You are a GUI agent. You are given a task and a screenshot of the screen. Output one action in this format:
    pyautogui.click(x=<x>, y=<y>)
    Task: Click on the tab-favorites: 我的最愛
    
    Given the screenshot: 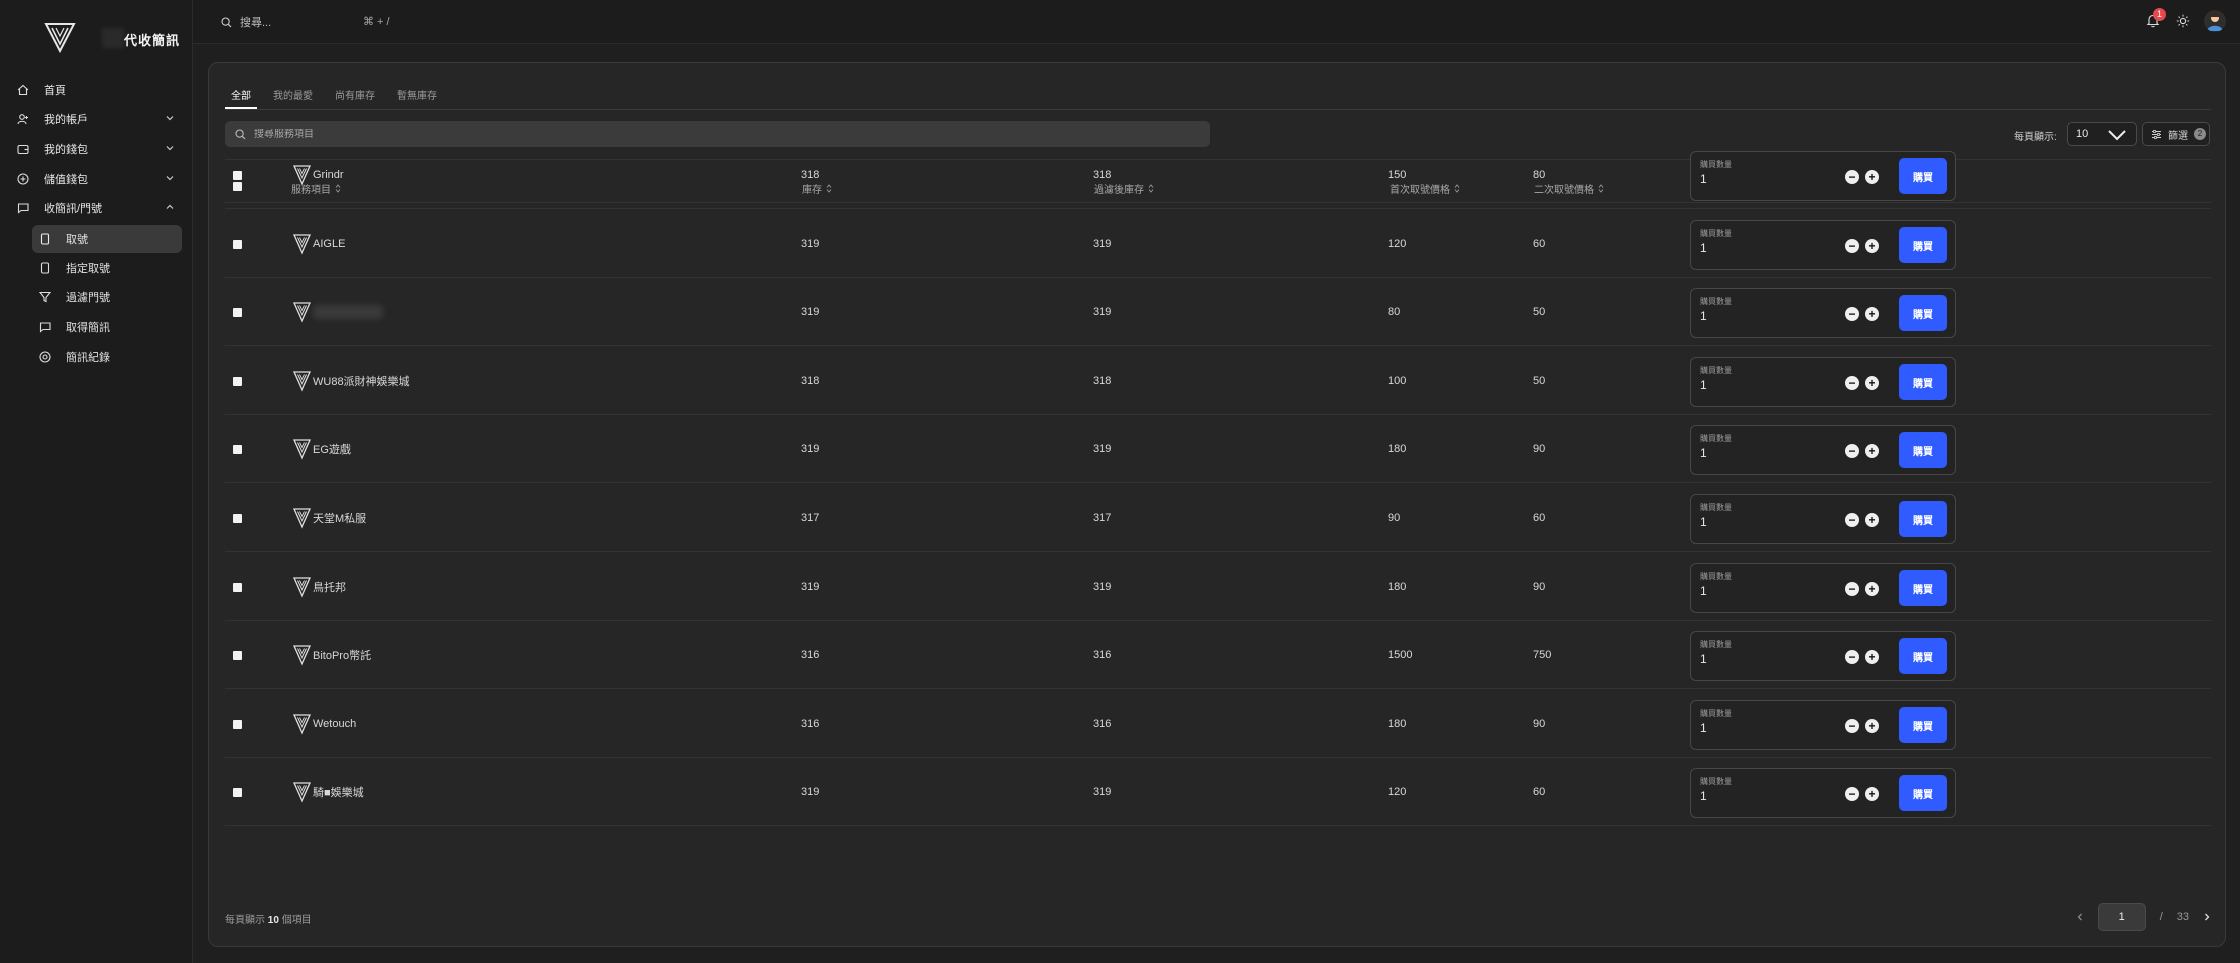 What is the action you would take?
    pyautogui.click(x=293, y=96)
    